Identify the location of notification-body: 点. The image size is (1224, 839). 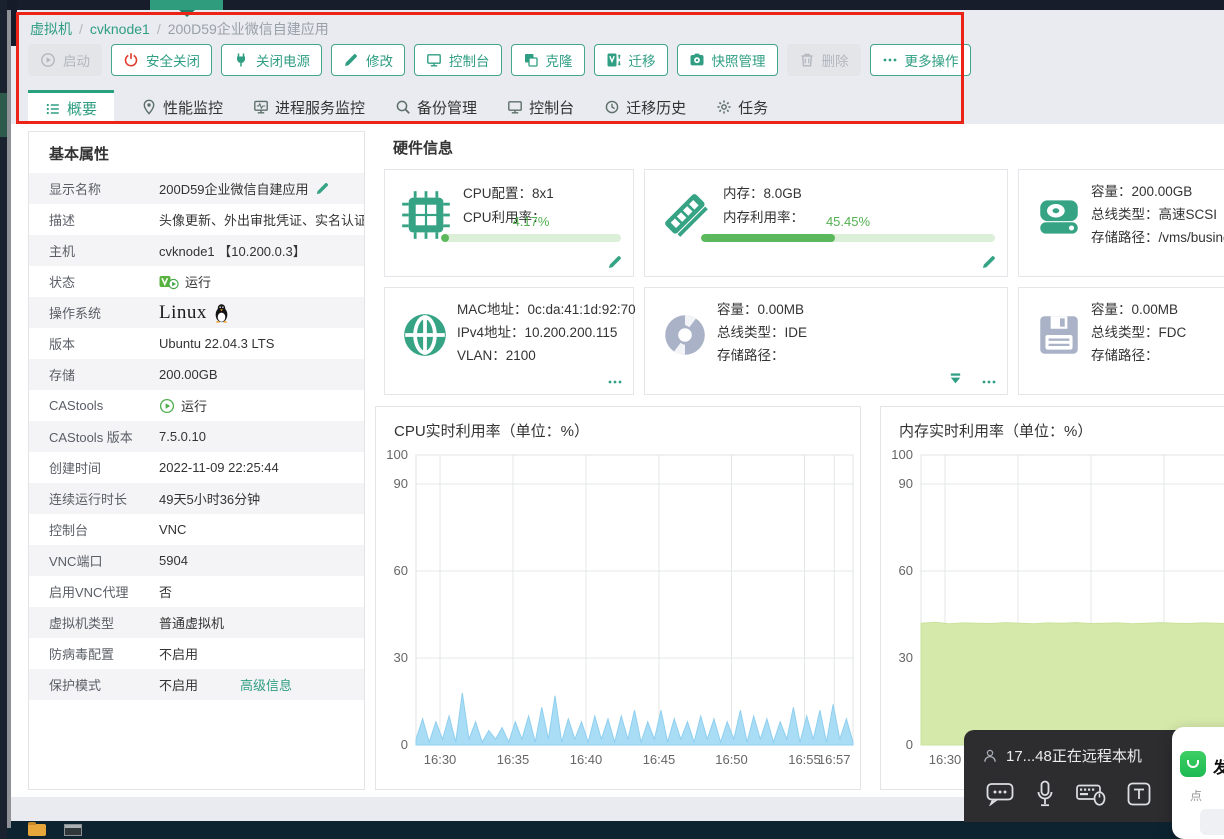
(1196, 796).